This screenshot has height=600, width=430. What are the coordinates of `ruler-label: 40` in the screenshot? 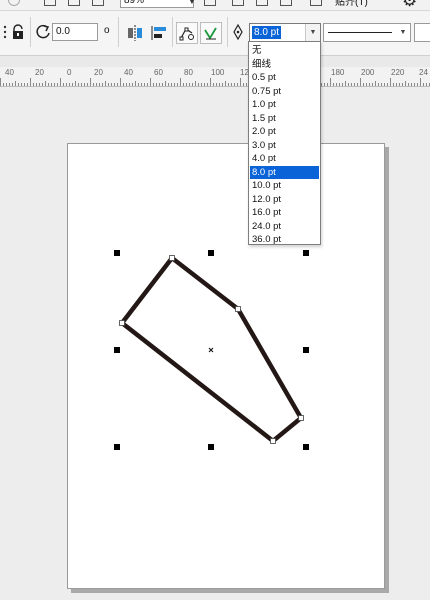 It's located at (9, 72).